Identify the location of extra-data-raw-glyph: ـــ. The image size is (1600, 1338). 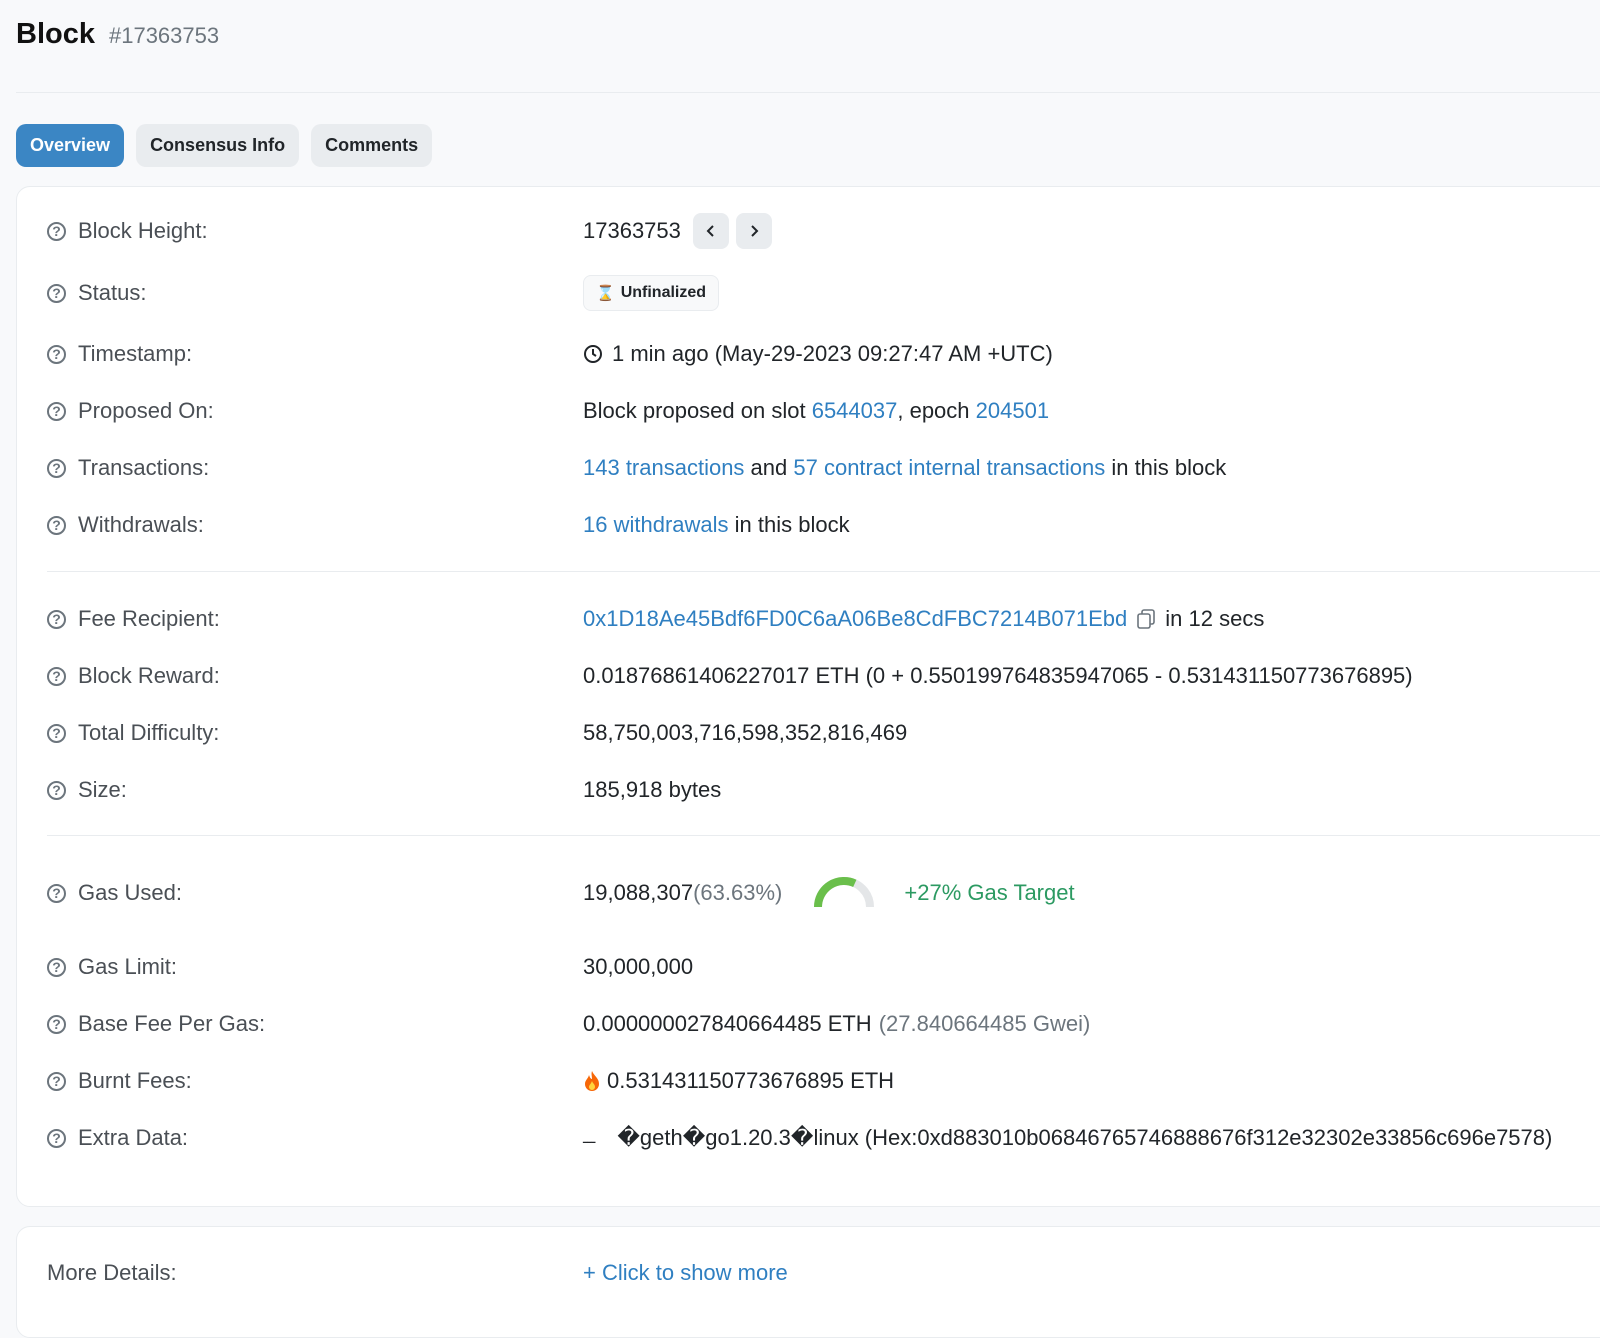
(589, 1137).